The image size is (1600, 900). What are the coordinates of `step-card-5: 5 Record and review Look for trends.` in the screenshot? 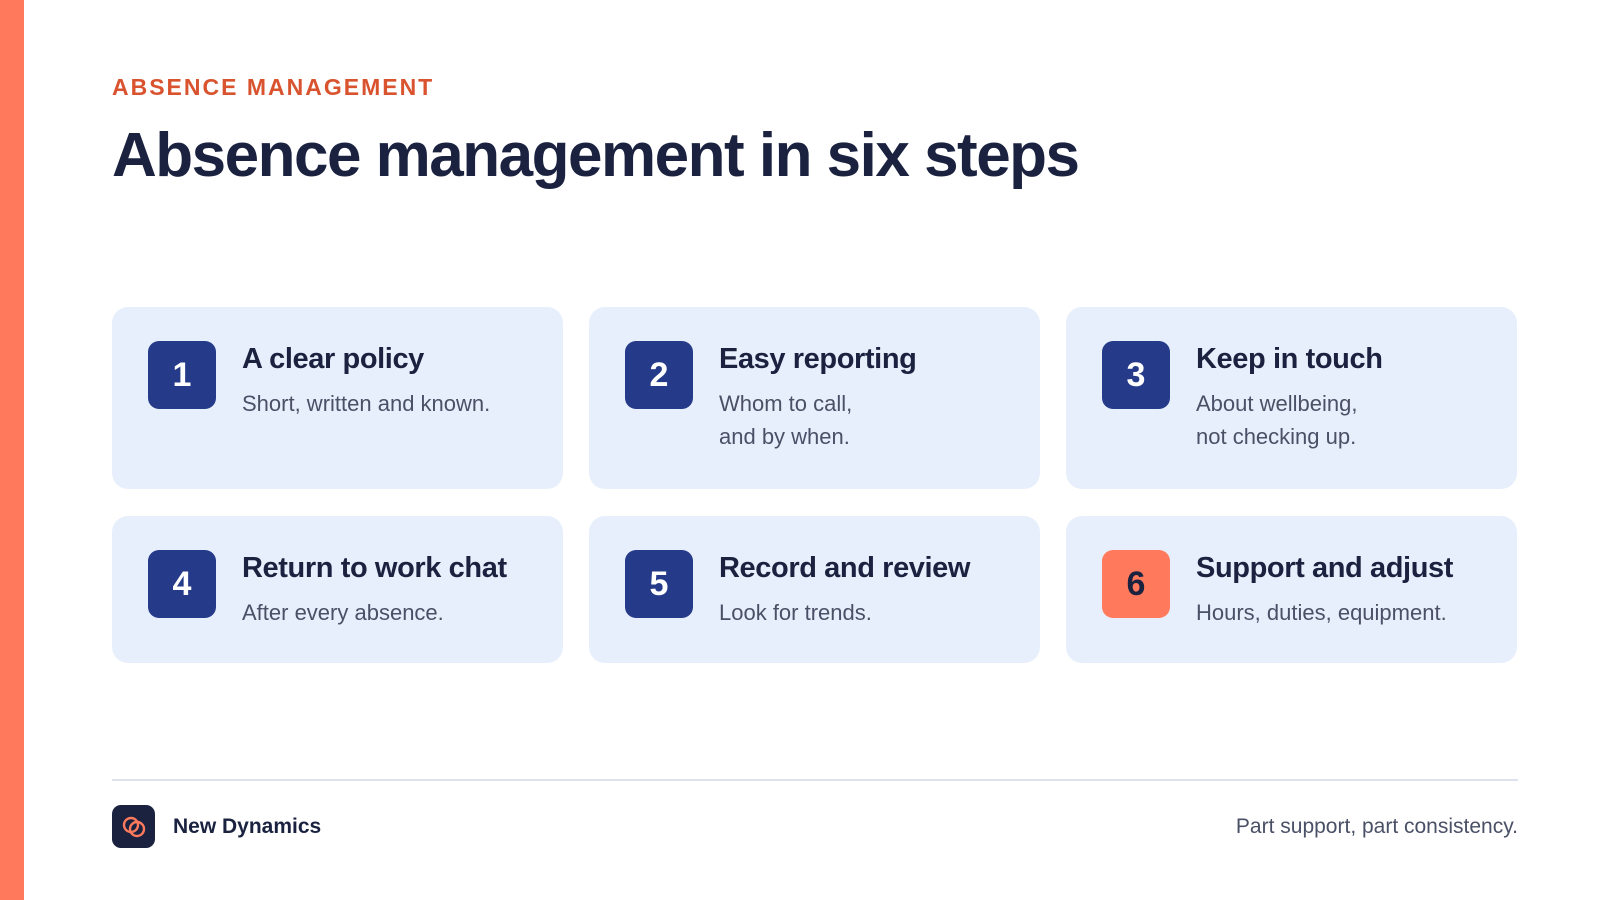 It's located at (814, 589).